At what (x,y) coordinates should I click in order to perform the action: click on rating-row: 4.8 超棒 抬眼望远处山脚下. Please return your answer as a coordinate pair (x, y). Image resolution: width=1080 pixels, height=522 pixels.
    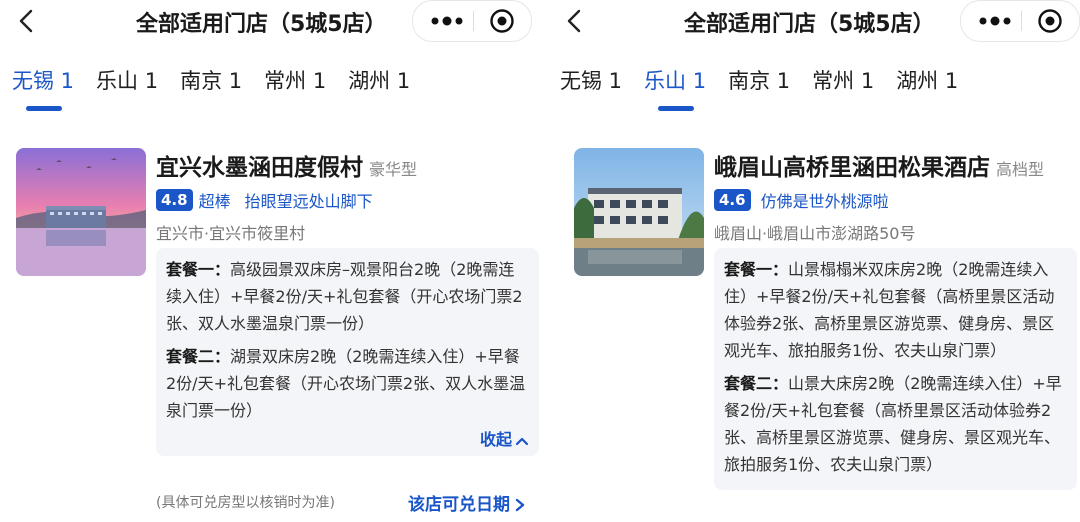
    Looking at the image, I should click on (341, 200).